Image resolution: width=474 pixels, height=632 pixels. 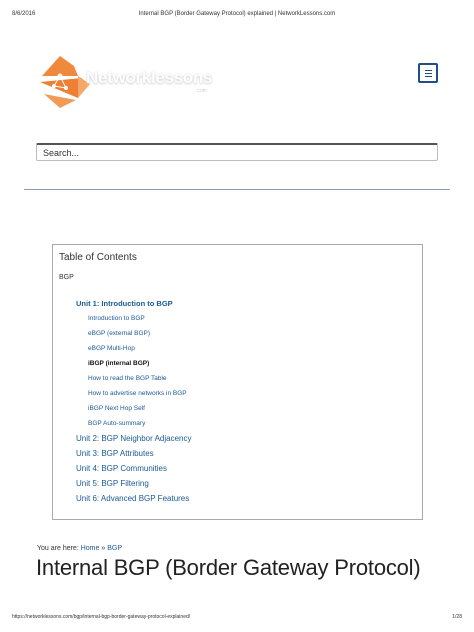 I want to click on toc-lesson-bgp-auto-summary: BGP Auto-summary, so click(x=116, y=423).